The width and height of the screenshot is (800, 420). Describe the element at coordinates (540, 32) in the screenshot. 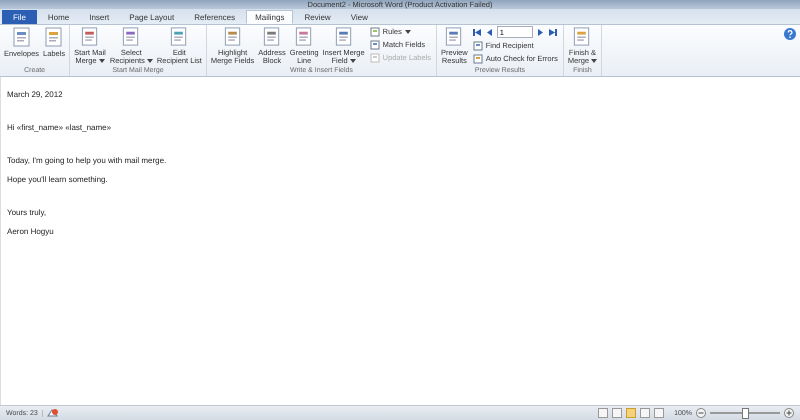

I see `next-record-icon` at that location.